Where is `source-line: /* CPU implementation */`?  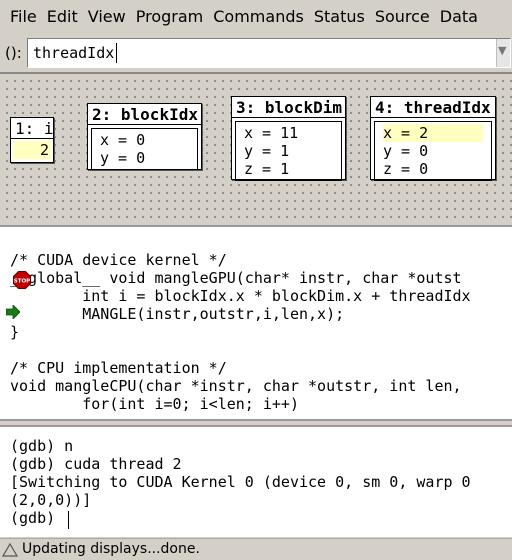
source-line: /* CPU implementation */ is located at coordinates (118, 368).